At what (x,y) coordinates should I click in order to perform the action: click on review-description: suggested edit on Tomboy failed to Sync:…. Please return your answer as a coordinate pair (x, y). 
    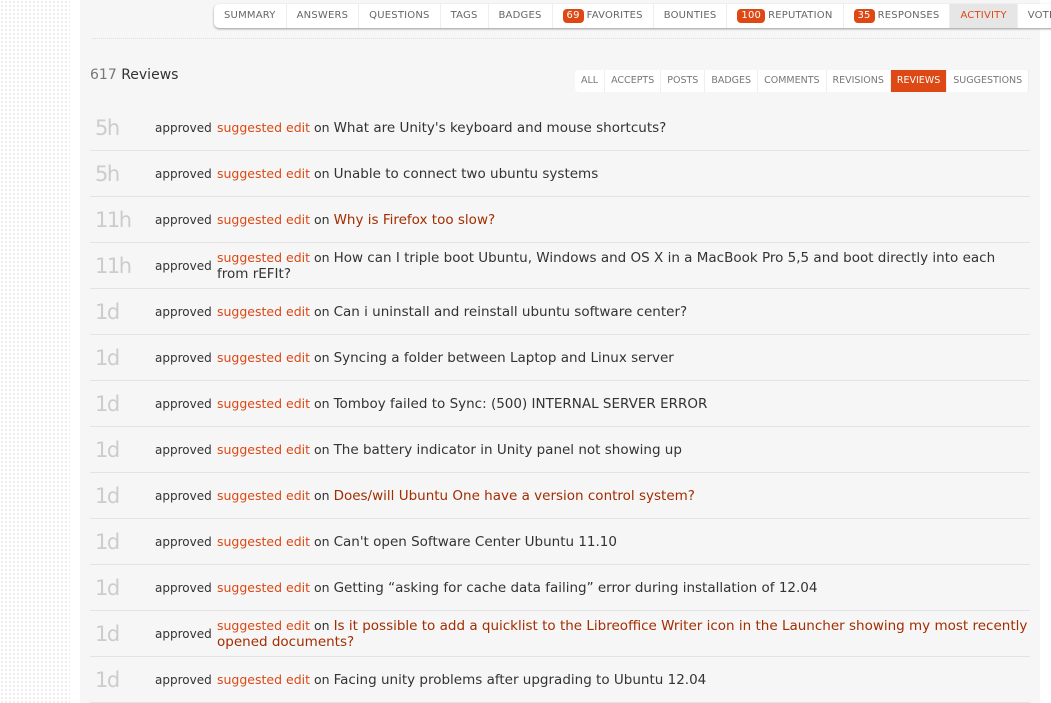
    Looking at the image, I should click on (623, 404).